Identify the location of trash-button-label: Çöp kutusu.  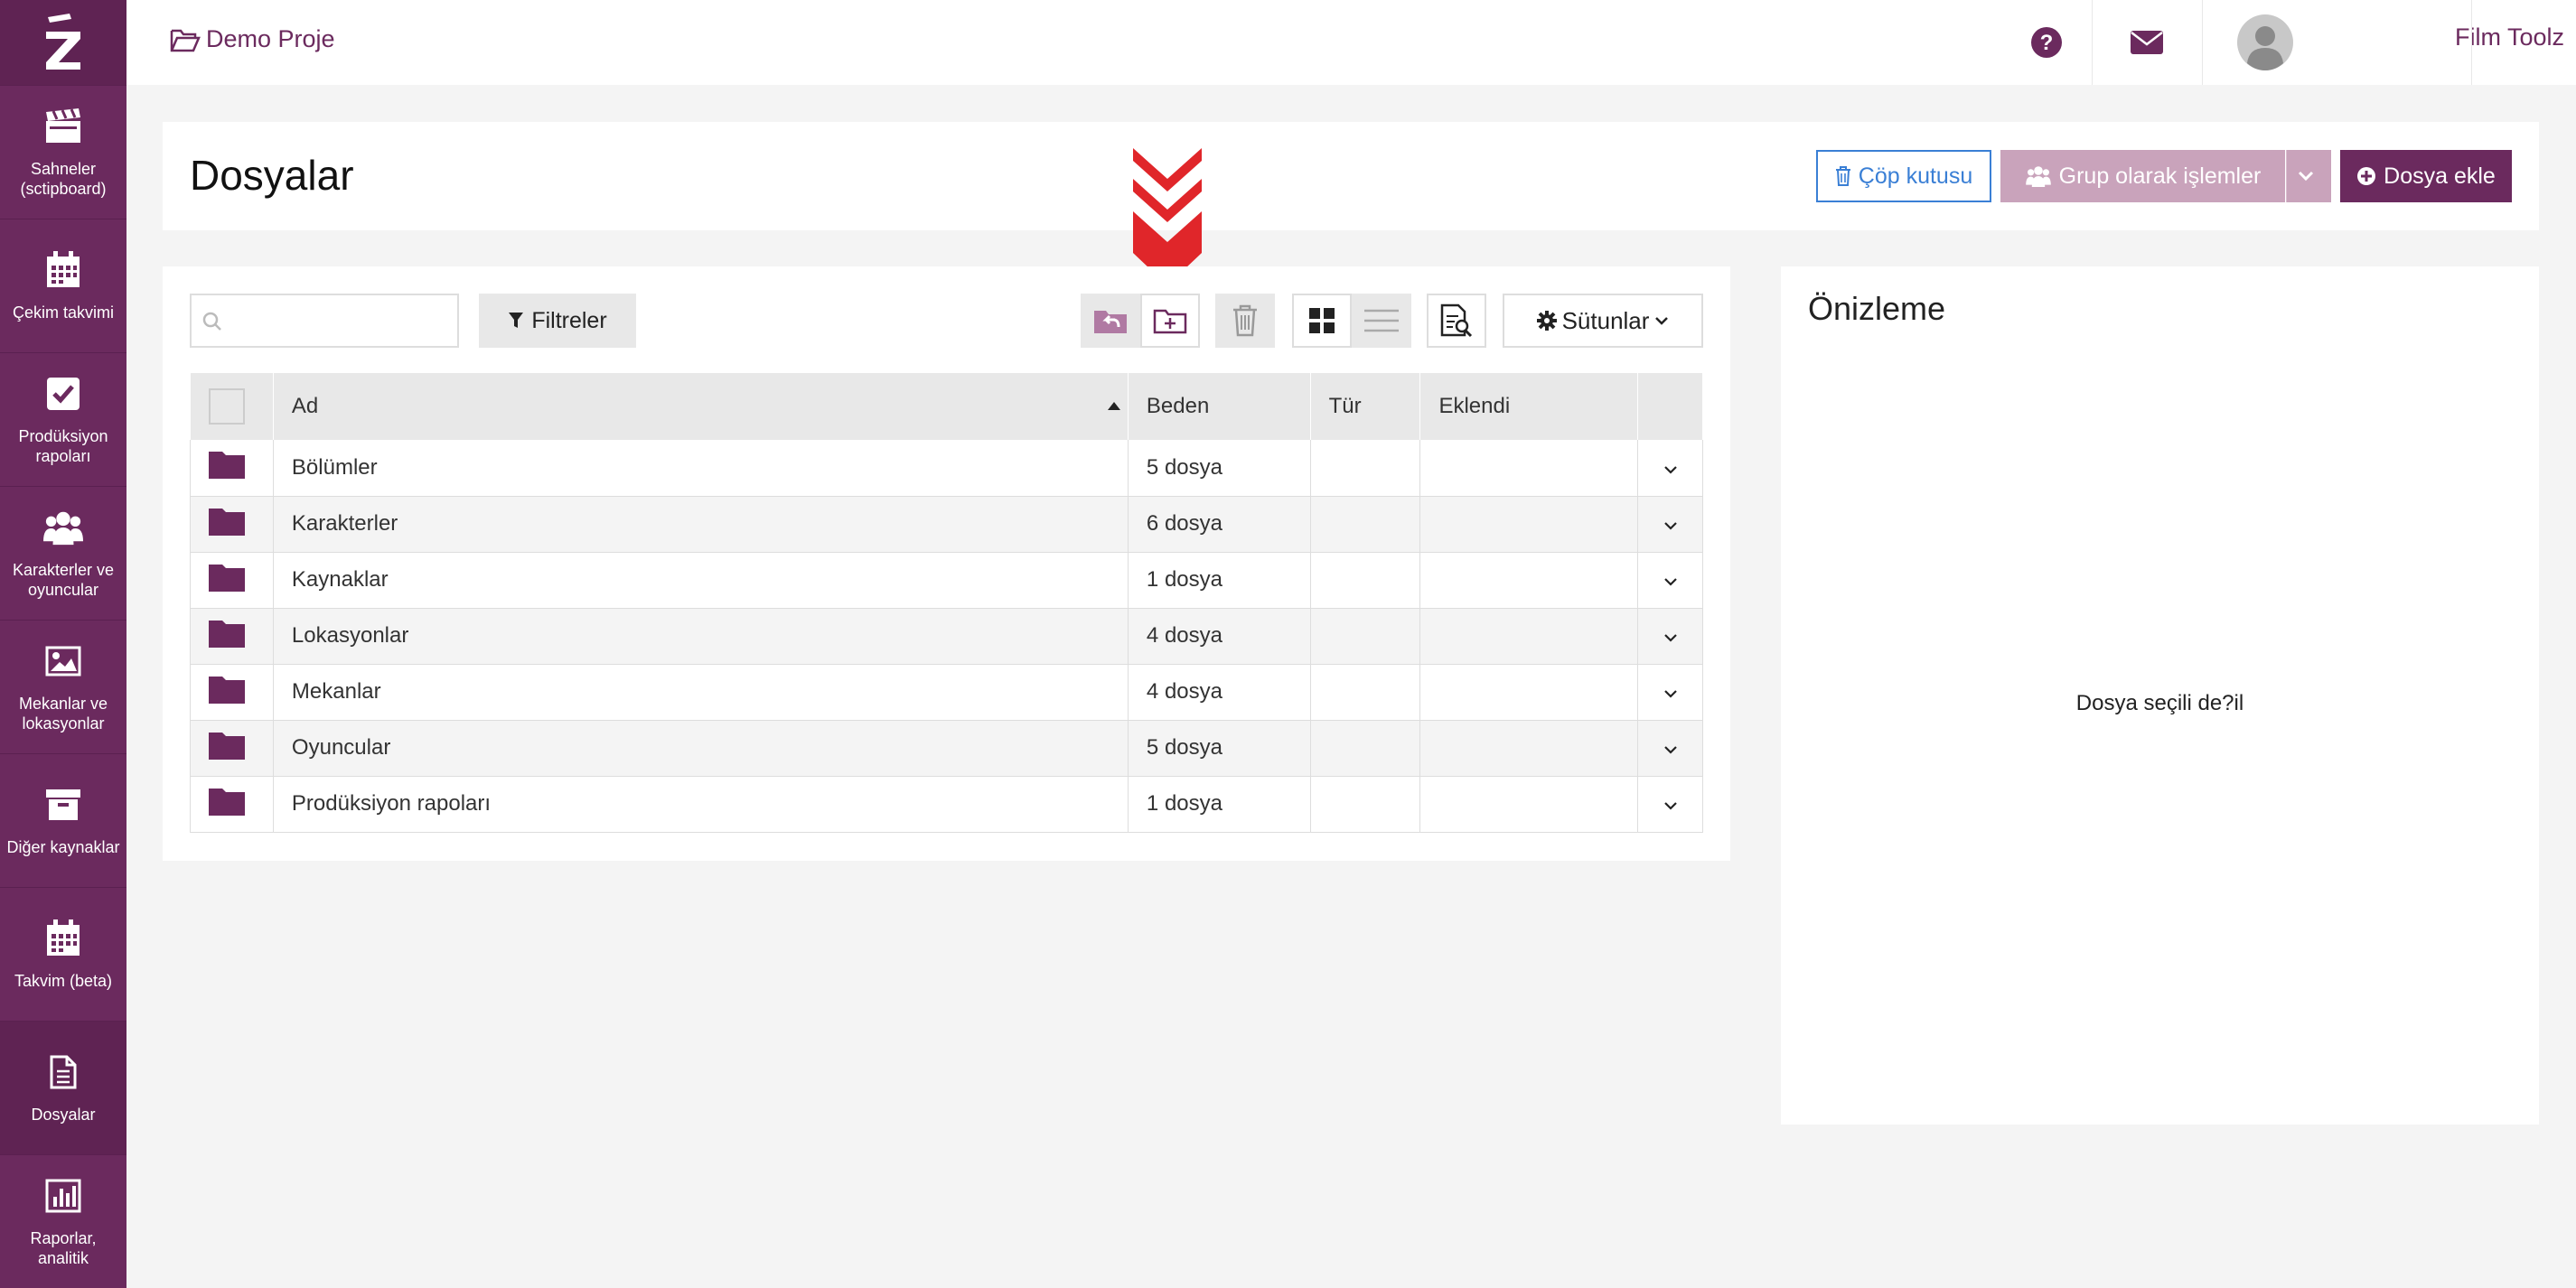
(1915, 176).